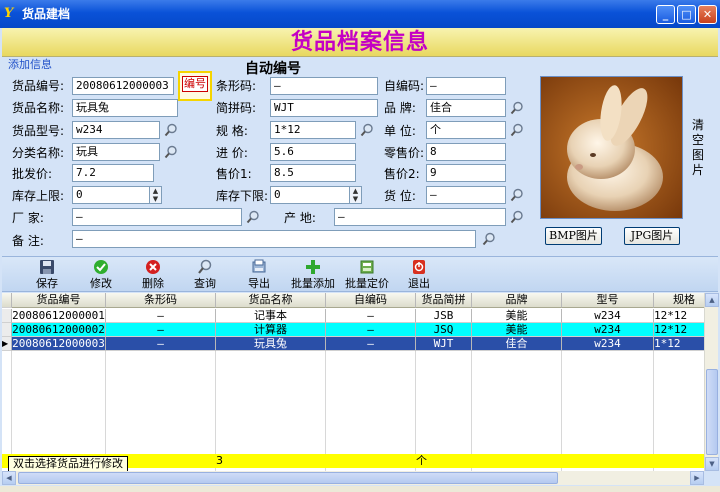  I want to click on delete-label: 删除, so click(153, 283).